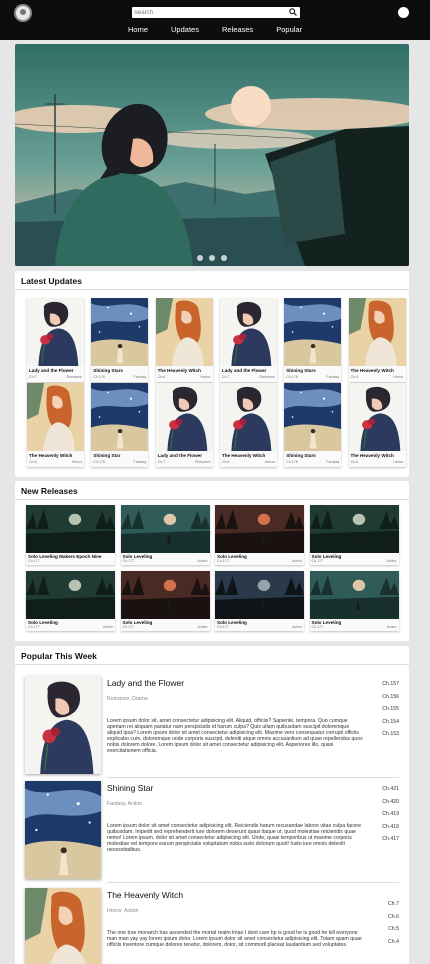 This screenshot has width=430, height=964. What do you see at coordinates (384, 920) in the screenshot?
I see `chapter-link: Ch.6` at bounding box center [384, 920].